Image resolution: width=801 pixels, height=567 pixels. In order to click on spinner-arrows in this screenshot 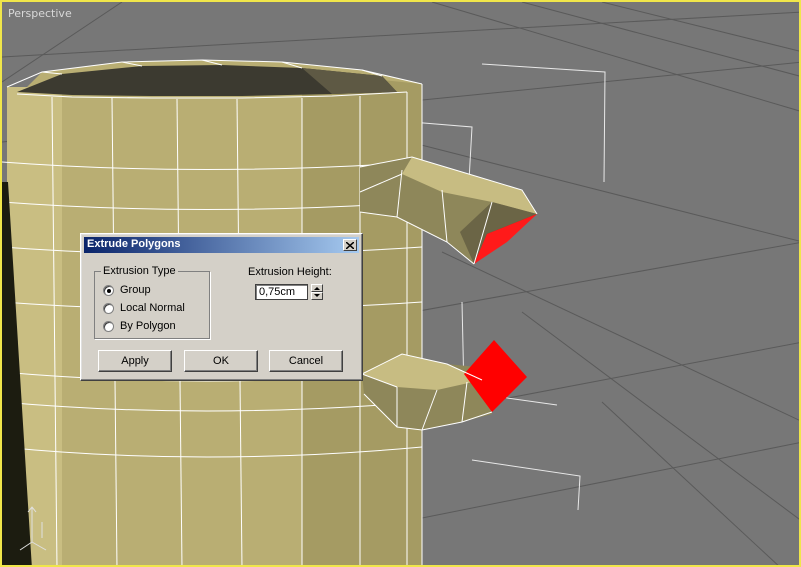, I will do `click(317, 292)`.